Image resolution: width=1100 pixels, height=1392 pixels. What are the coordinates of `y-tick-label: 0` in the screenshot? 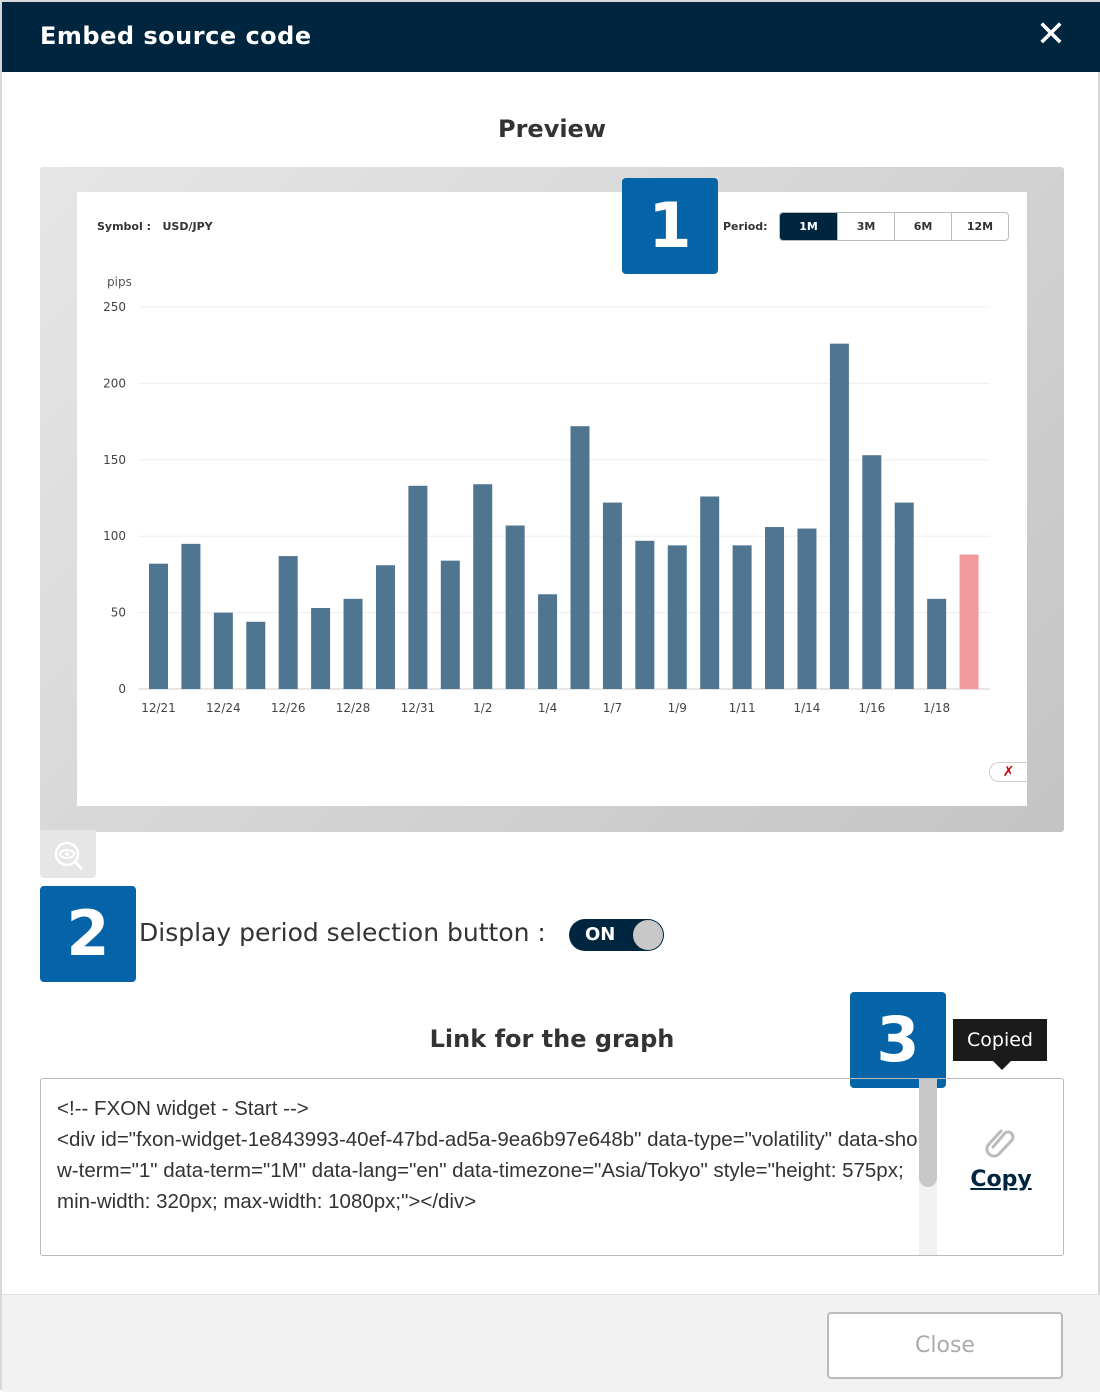 It's located at (122, 689).